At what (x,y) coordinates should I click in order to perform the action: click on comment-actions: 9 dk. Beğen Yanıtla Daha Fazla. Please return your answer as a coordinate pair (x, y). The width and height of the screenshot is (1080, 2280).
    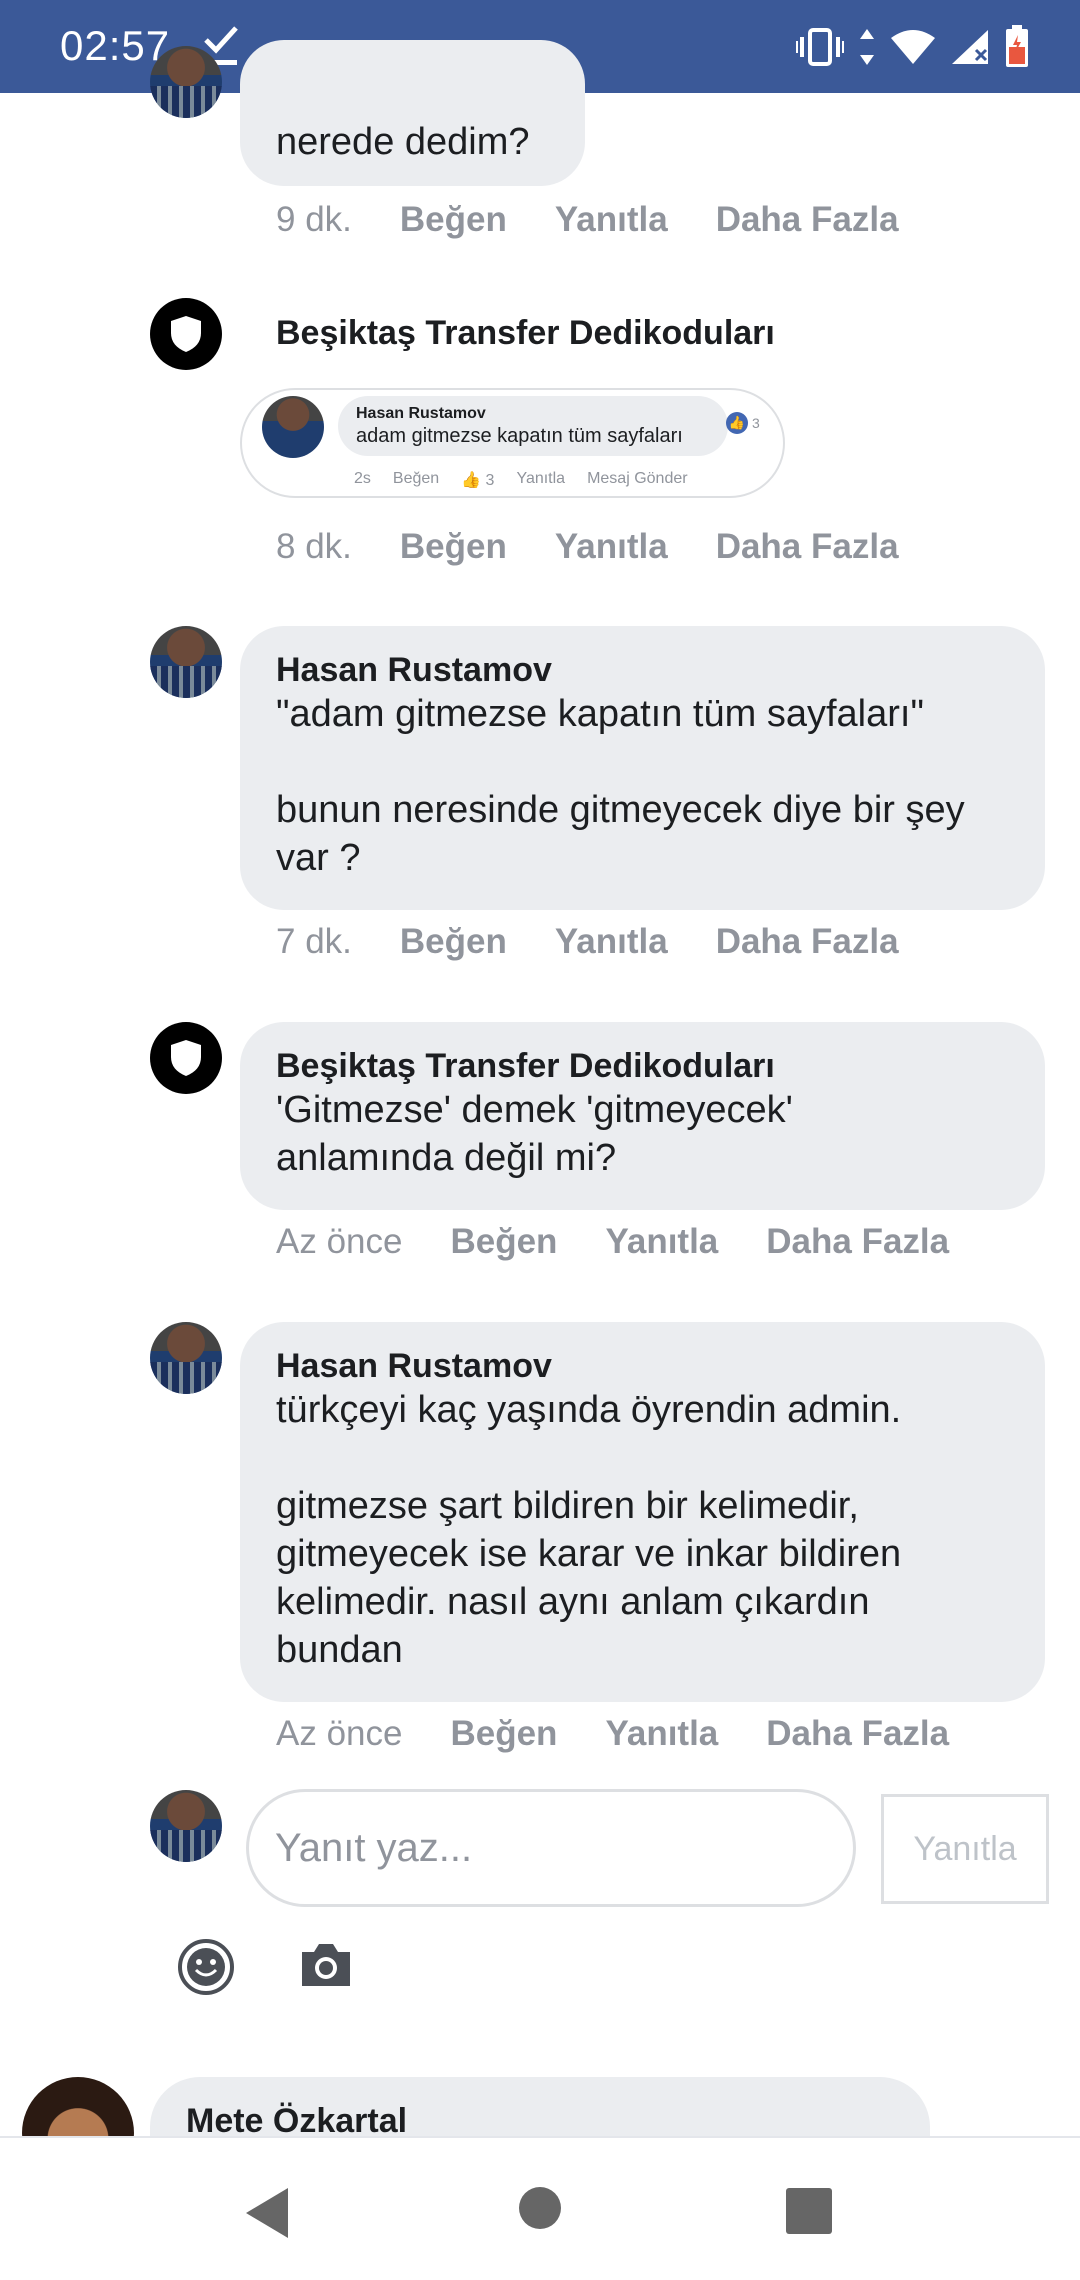
    Looking at the image, I should click on (611, 220).